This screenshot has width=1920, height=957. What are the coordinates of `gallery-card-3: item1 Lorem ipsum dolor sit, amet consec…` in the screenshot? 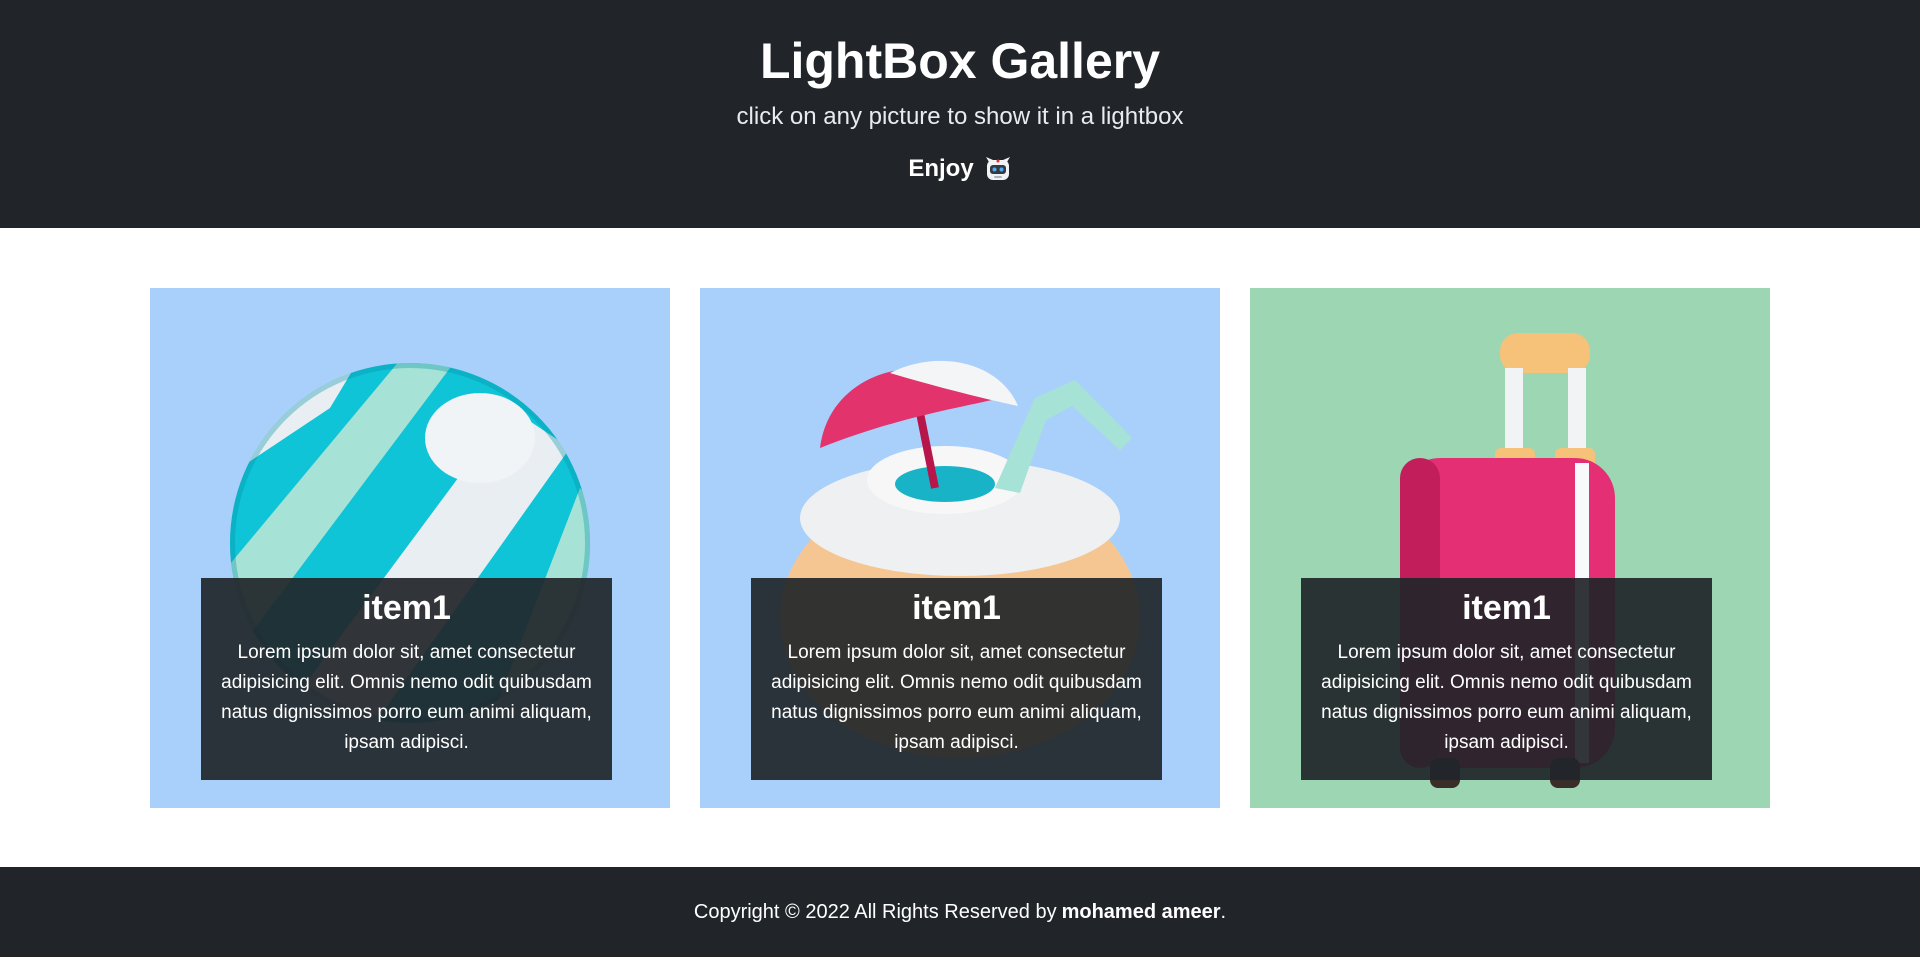 It's located at (1510, 548).